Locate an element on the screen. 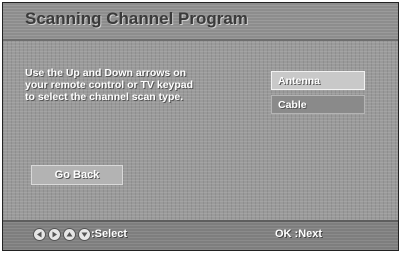 This screenshot has height=255, width=403. page-title: Scanning Channel Program is located at coordinates (136, 18).